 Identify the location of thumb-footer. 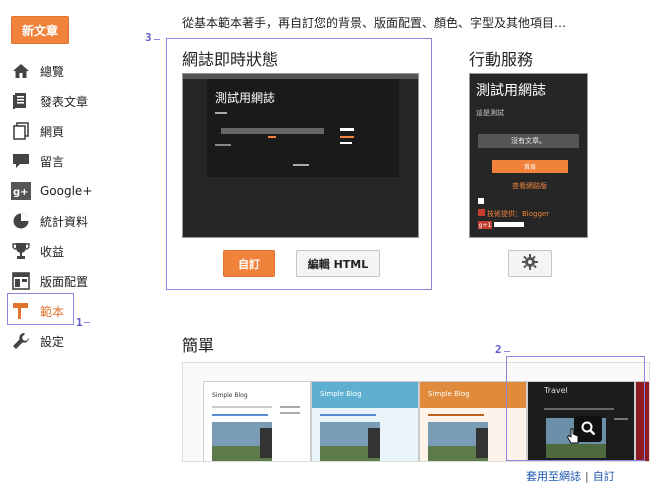
(301, 165).